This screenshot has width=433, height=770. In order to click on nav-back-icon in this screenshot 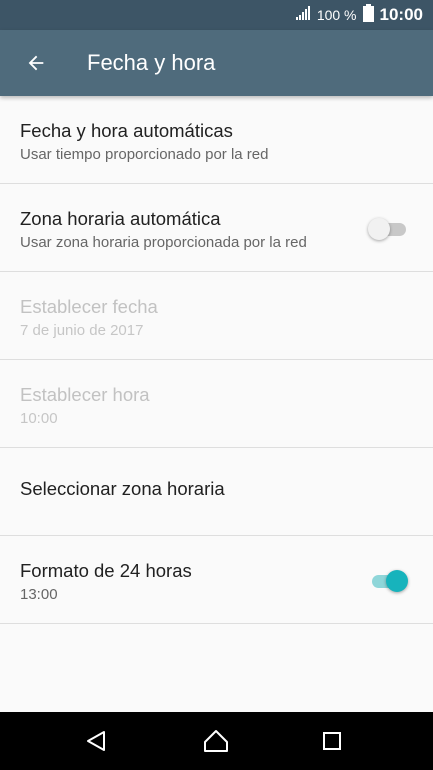, I will do `click(96, 741)`.